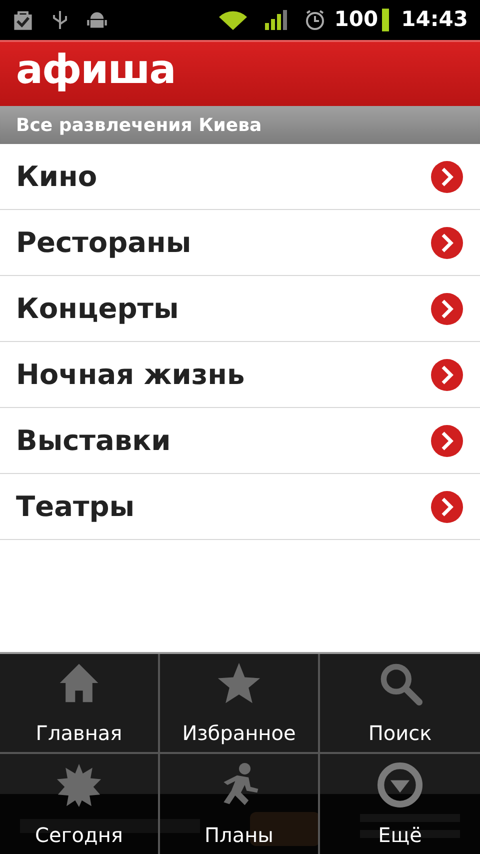  I want to click on menu-item: Сегодня, so click(80, 804).